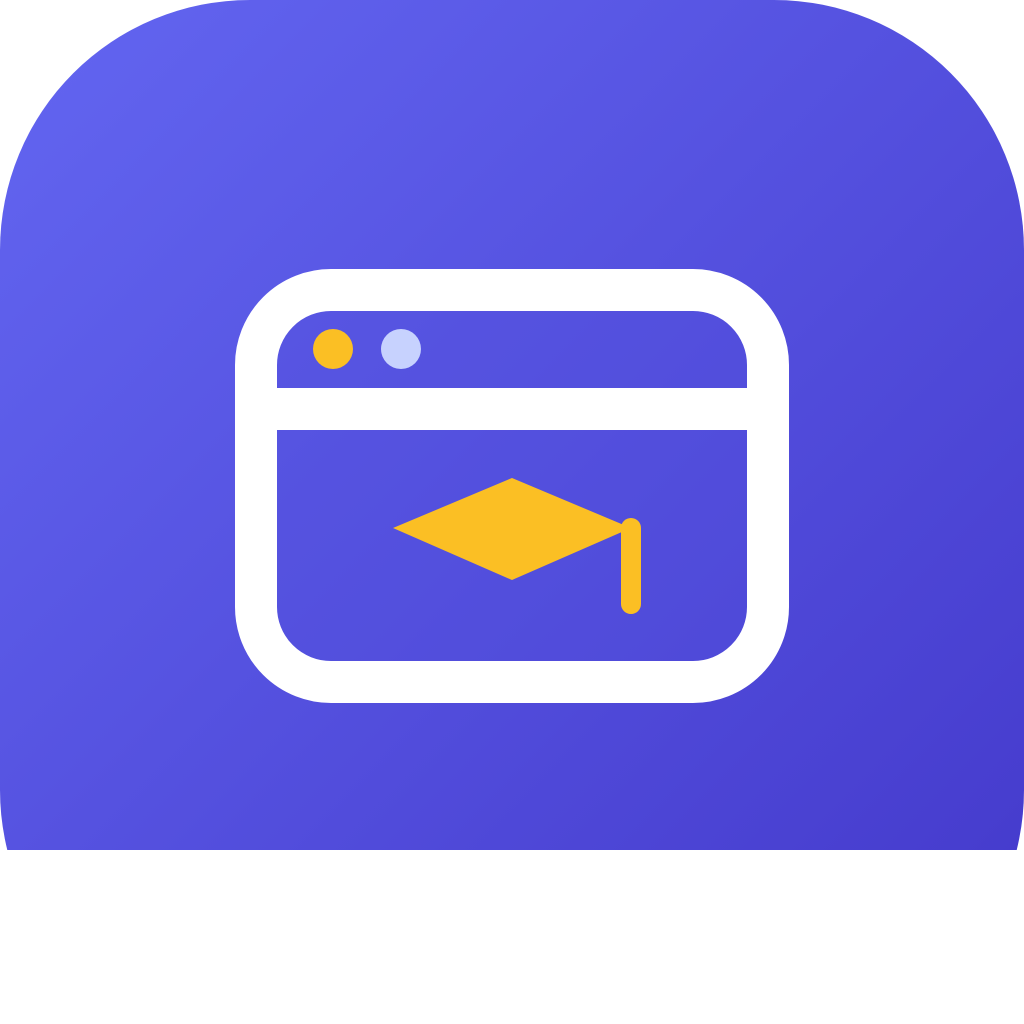 The height and width of the screenshot is (1024, 1024). What do you see at coordinates (401, 349) in the screenshot?
I see `window-dot-lavender` at bounding box center [401, 349].